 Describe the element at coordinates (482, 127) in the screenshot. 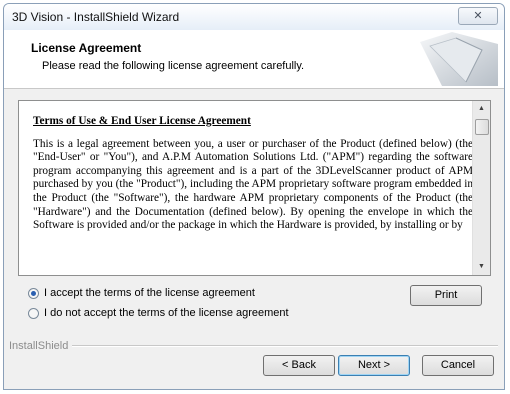

I see `scroll-thumb` at that location.